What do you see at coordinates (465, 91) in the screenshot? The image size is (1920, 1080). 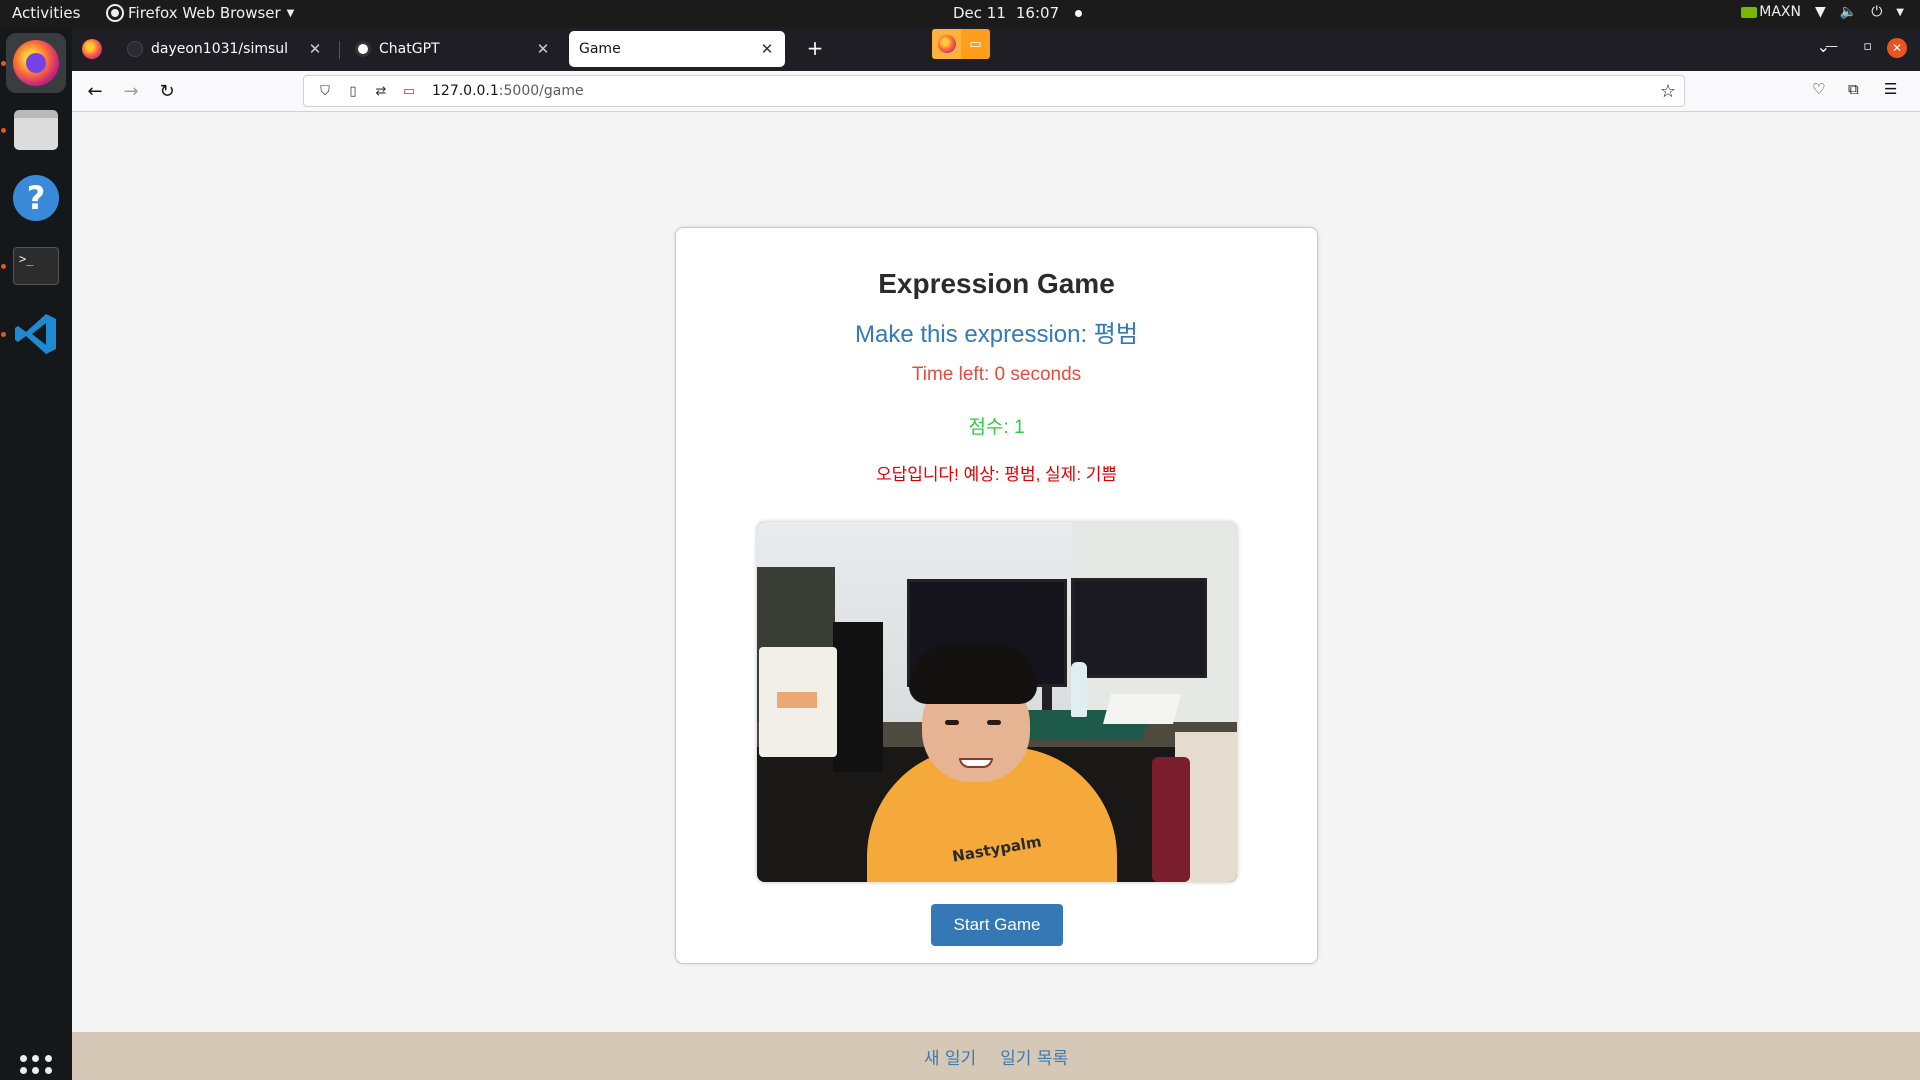 I see `url-host: 127.0.0.1` at bounding box center [465, 91].